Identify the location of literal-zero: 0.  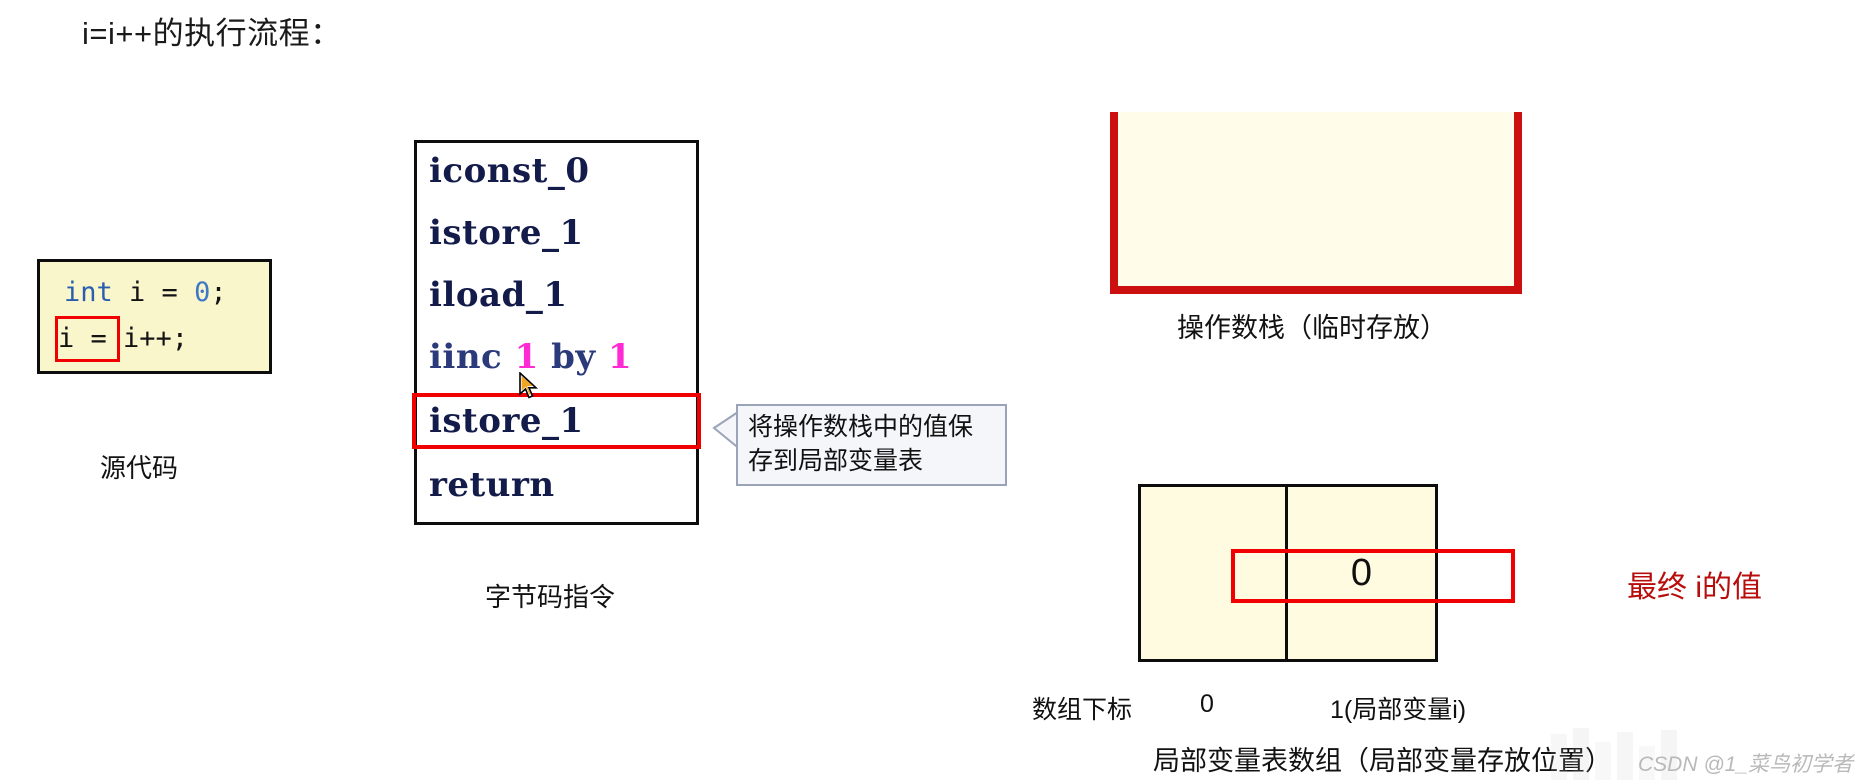
(202, 292).